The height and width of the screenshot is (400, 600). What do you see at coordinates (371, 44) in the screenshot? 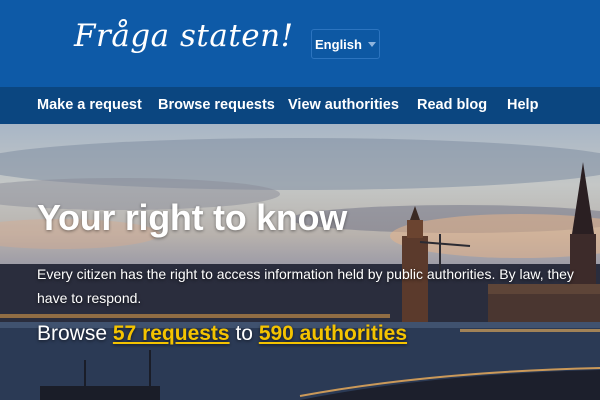
I see `chevron-down-icon` at bounding box center [371, 44].